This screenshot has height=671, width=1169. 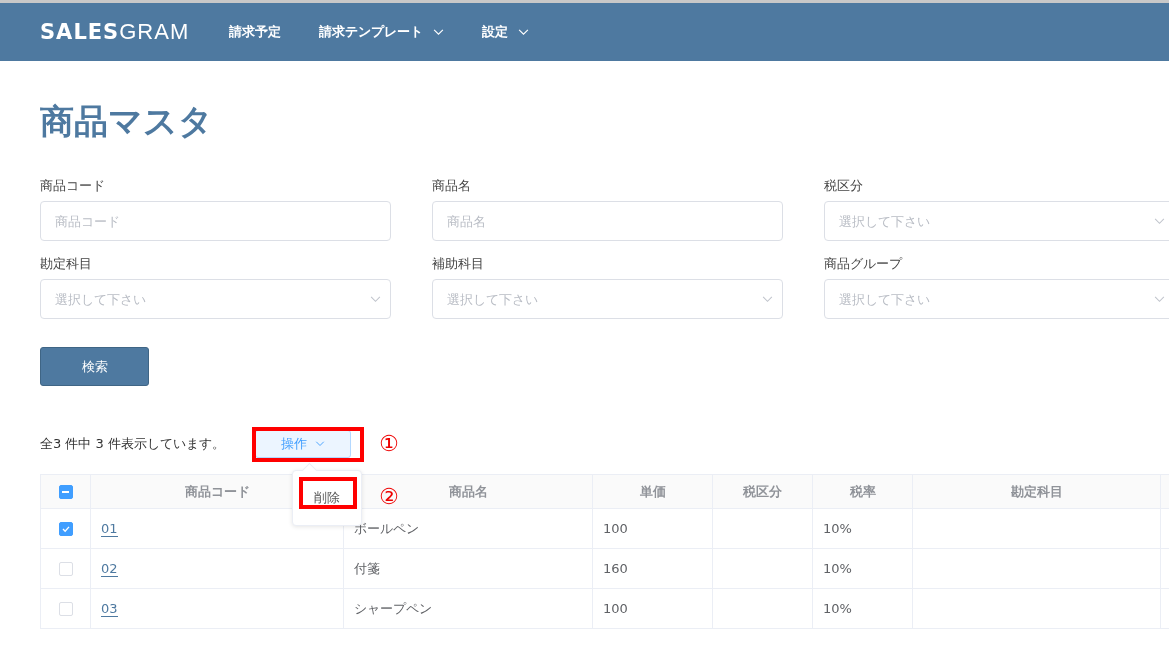 I want to click on minus-icon, so click(x=65, y=492).